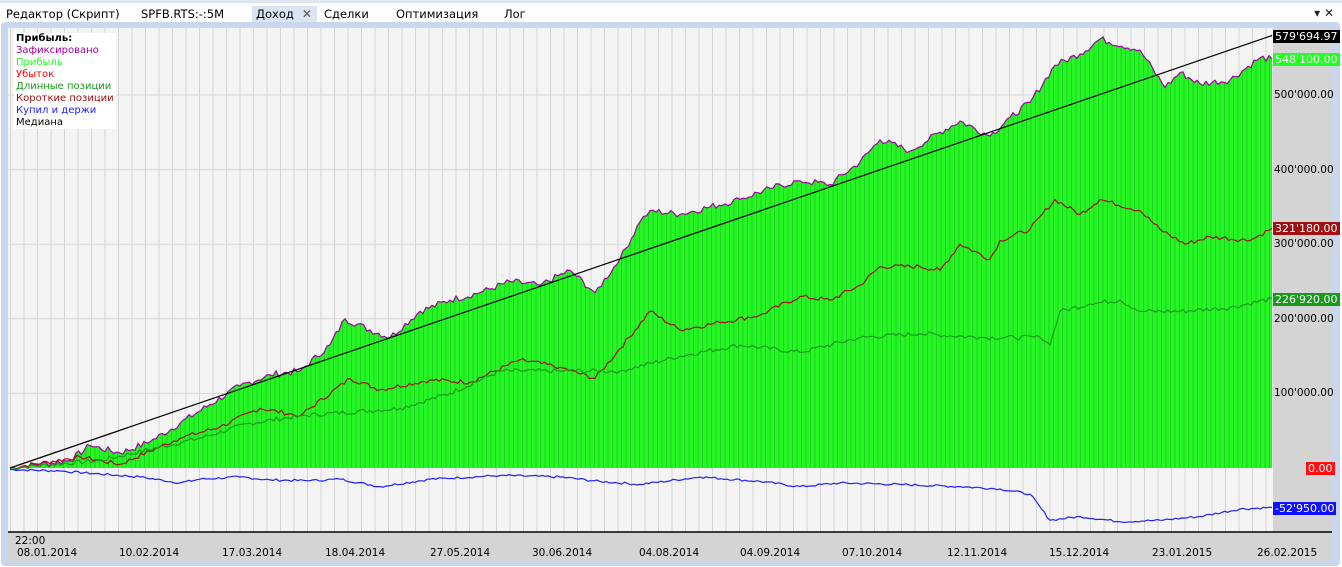 This screenshot has width=1342, height=567. What do you see at coordinates (562, 553) in the screenshot?
I see `x-tick-label: 30.06.2014` at bounding box center [562, 553].